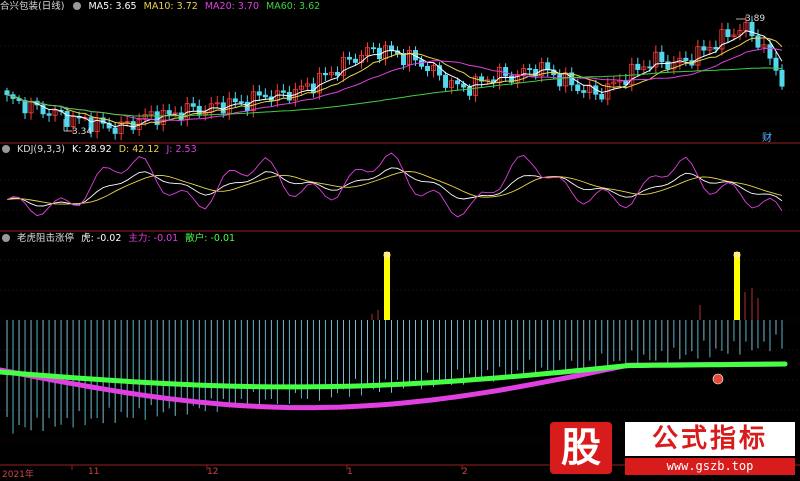  Describe the element at coordinates (581, 448) in the screenshot. I see `watermark-logo: 股` at that location.